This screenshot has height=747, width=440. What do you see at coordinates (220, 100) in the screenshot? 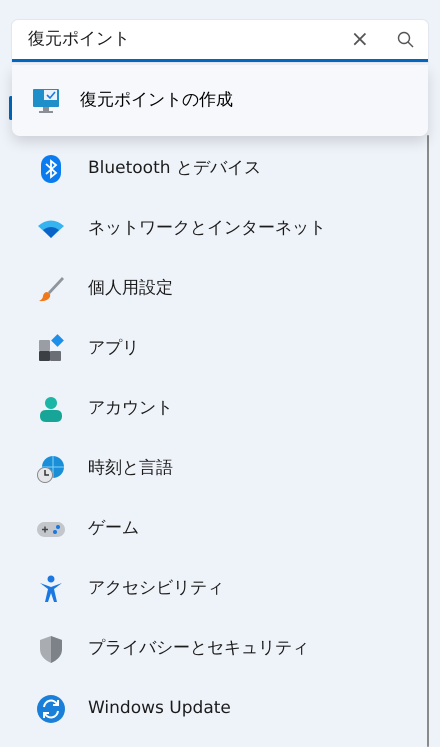
I see `suggestion-item: 復元ポイントの作成` at bounding box center [220, 100].